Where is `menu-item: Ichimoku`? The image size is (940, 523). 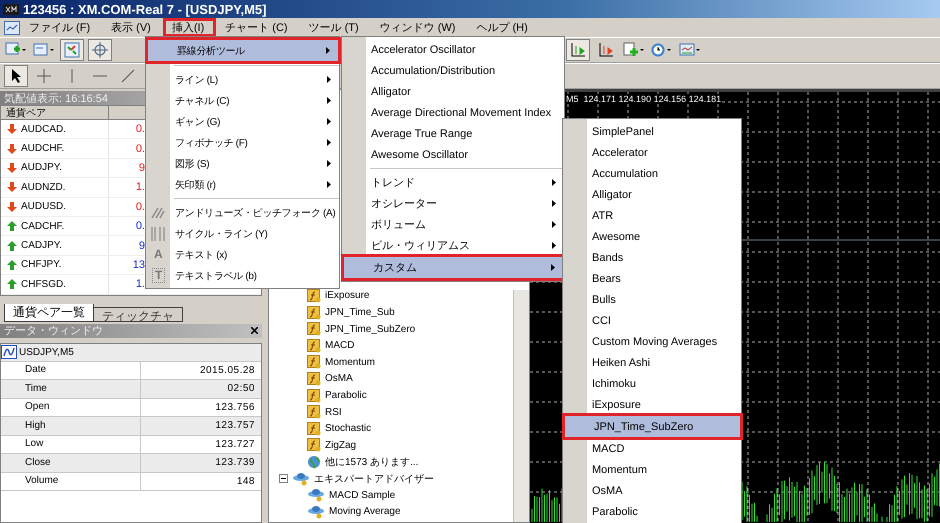 menu-item: Ichimoku is located at coordinates (652, 383).